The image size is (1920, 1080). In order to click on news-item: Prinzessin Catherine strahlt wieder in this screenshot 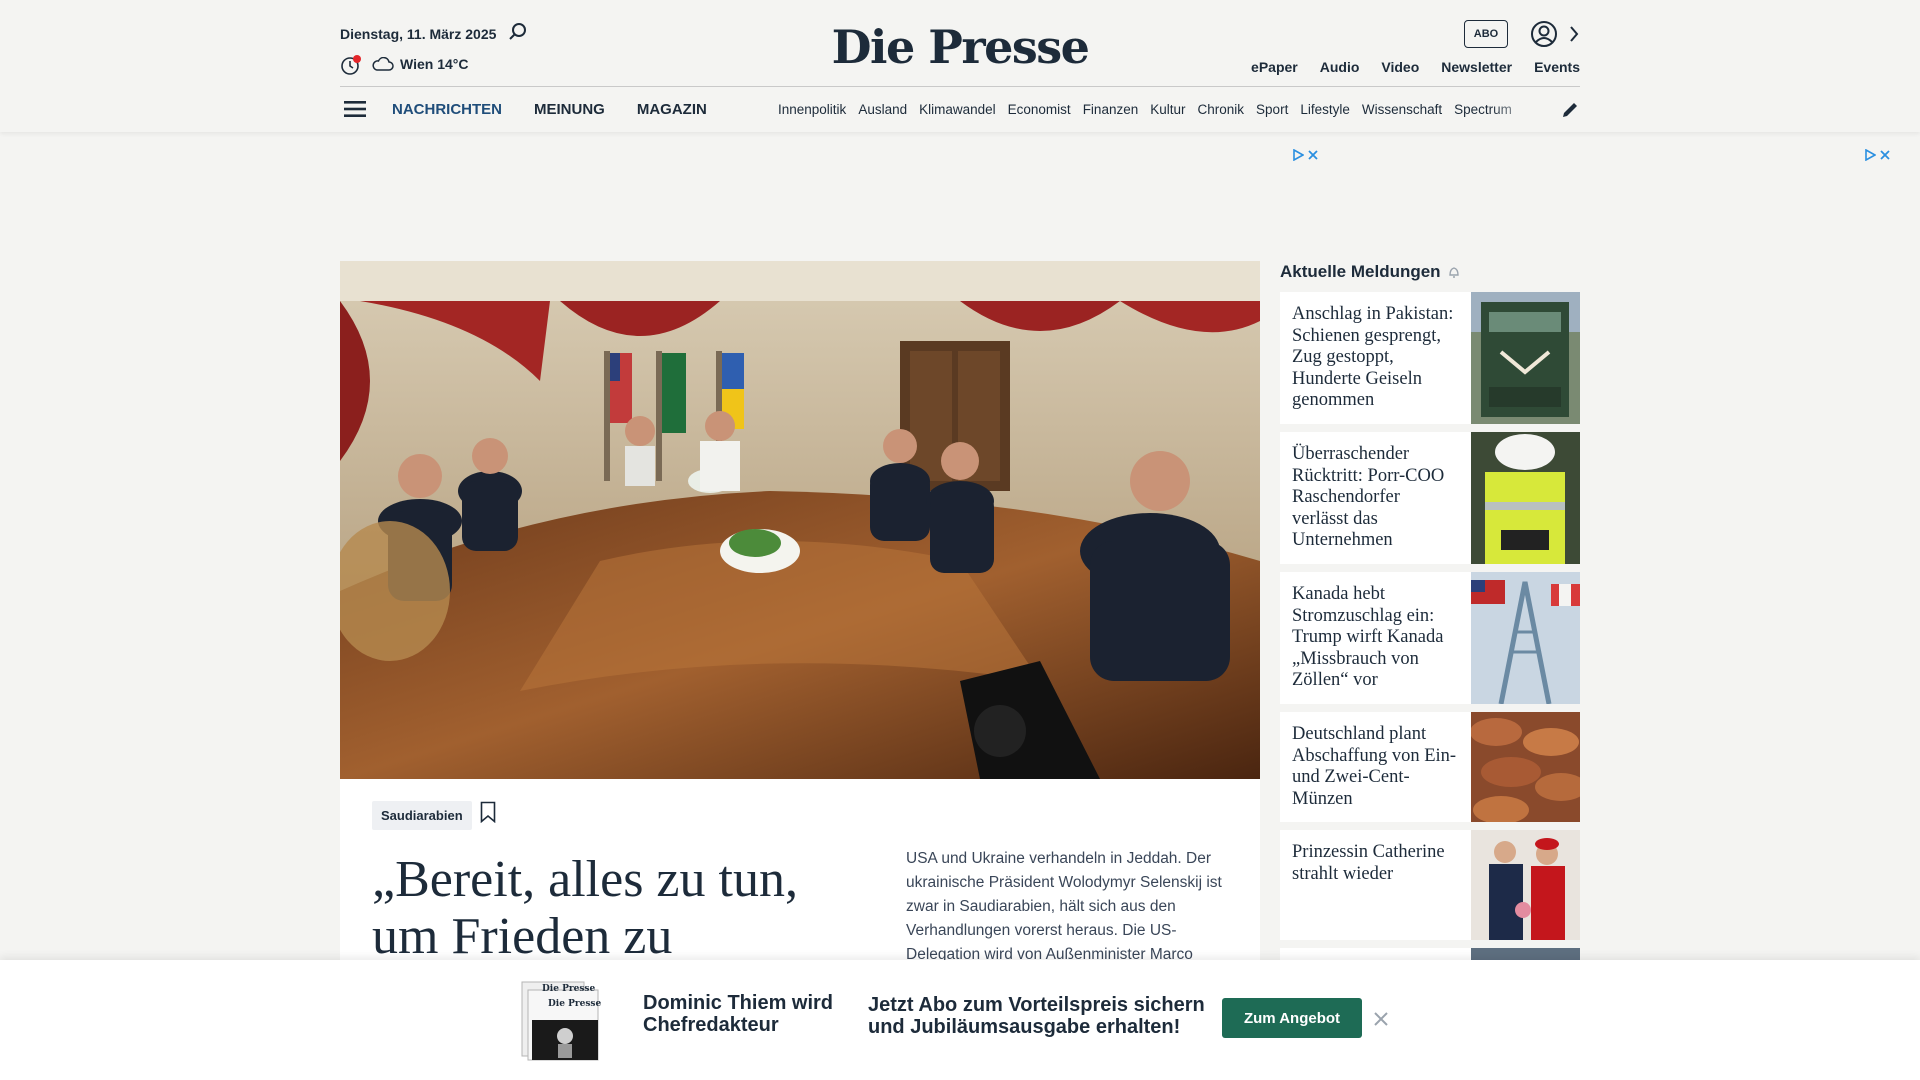, I will do `click(1430, 885)`.